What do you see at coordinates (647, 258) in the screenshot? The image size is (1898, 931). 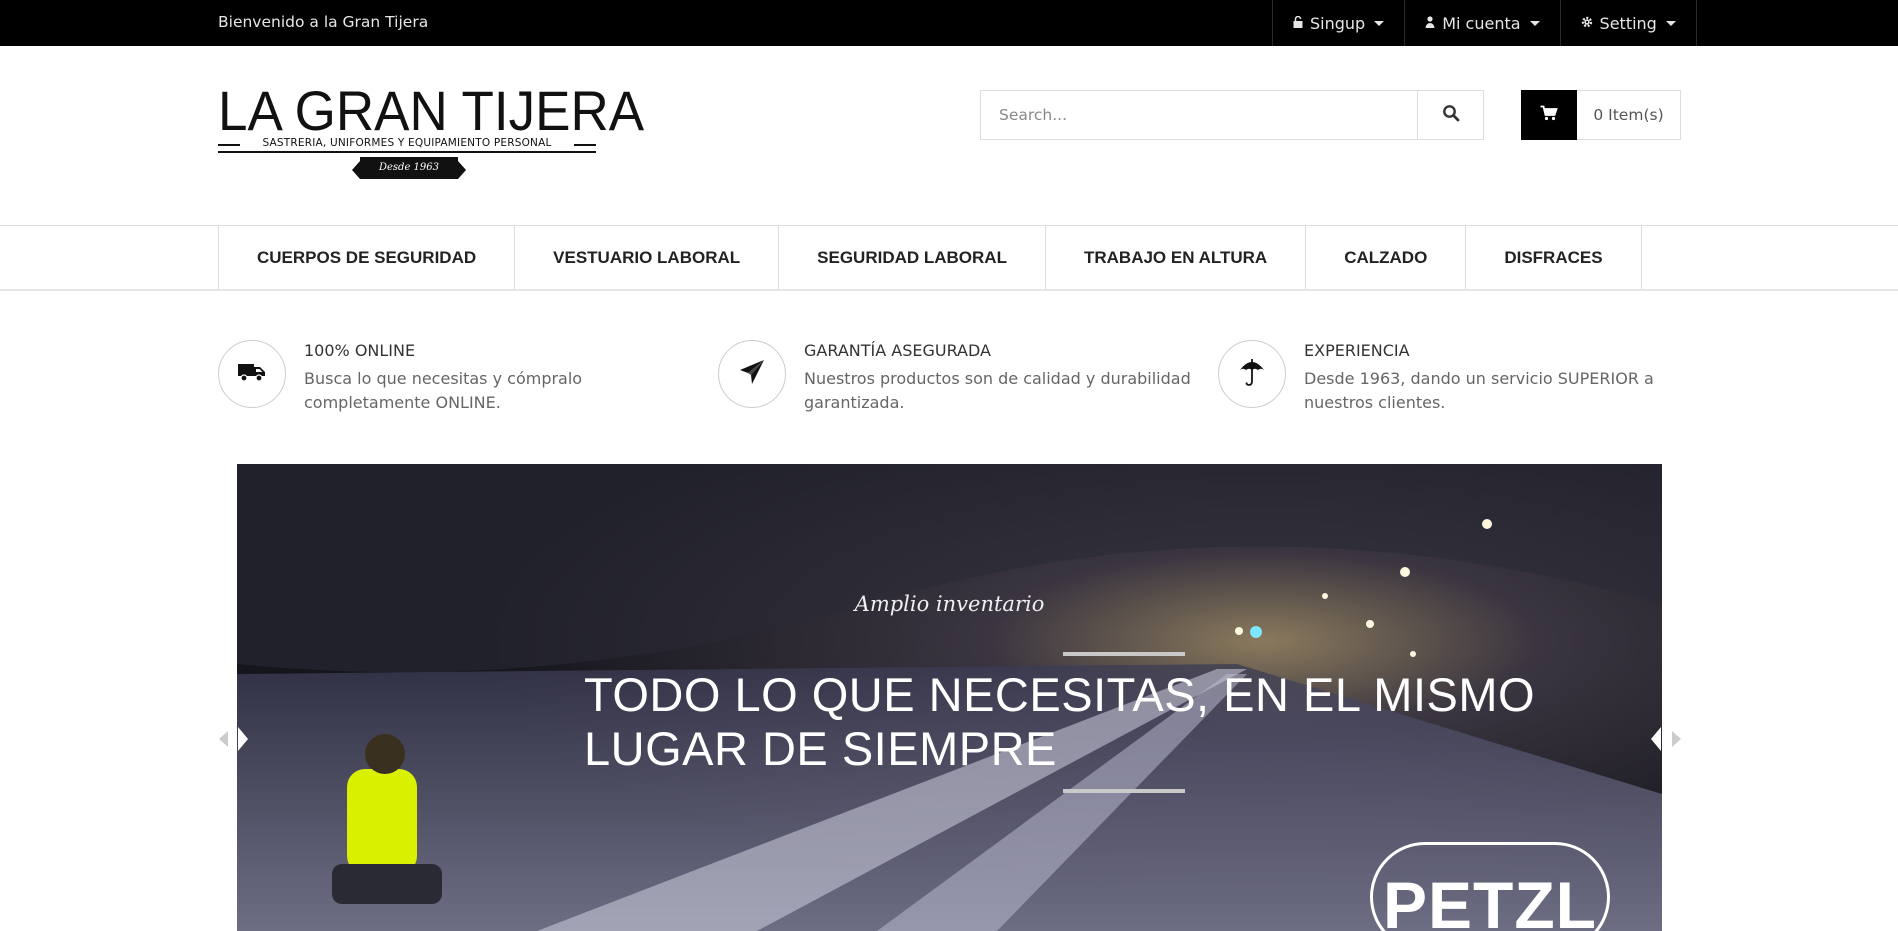 I see `nav-item-vestuario-laboral: VESTUARIO LABORAL` at bounding box center [647, 258].